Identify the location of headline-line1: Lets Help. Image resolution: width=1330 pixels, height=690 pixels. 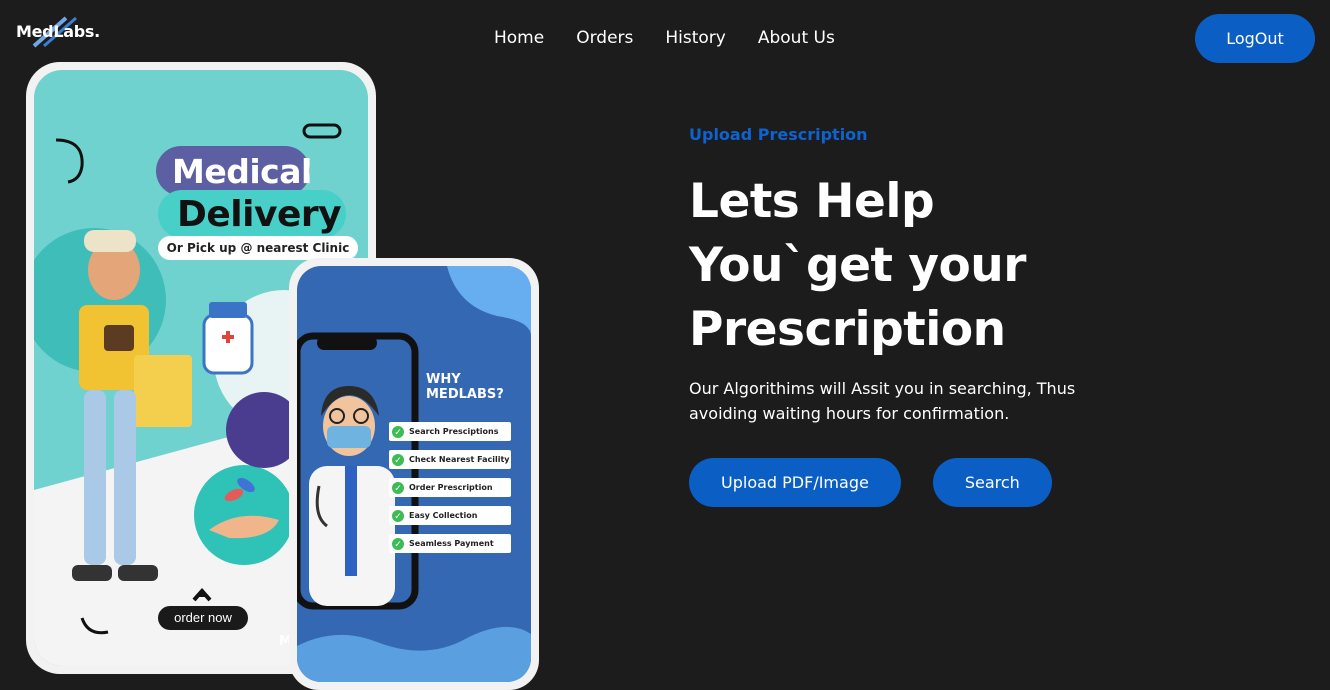
(812, 201).